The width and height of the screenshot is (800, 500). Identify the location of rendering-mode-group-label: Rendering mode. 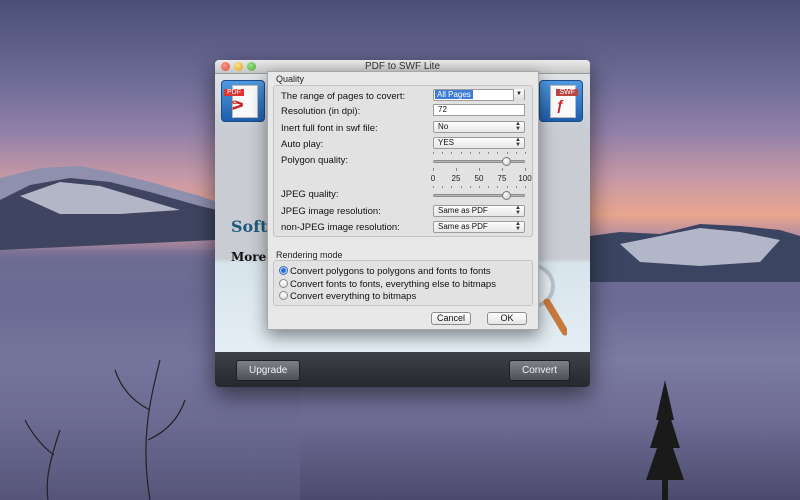
(309, 255).